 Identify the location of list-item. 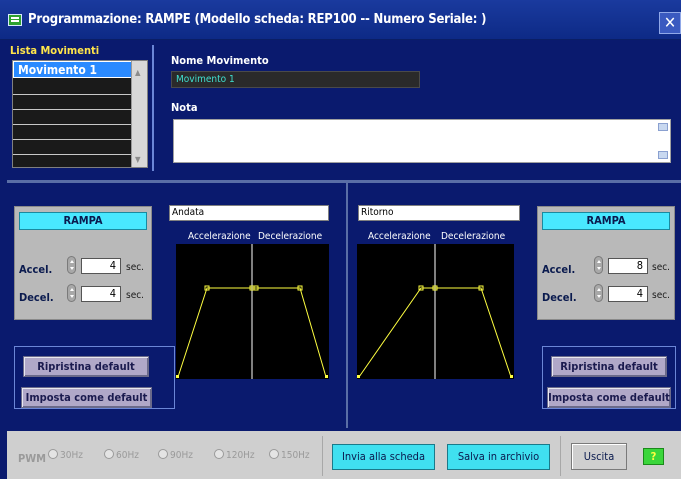
(72, 161).